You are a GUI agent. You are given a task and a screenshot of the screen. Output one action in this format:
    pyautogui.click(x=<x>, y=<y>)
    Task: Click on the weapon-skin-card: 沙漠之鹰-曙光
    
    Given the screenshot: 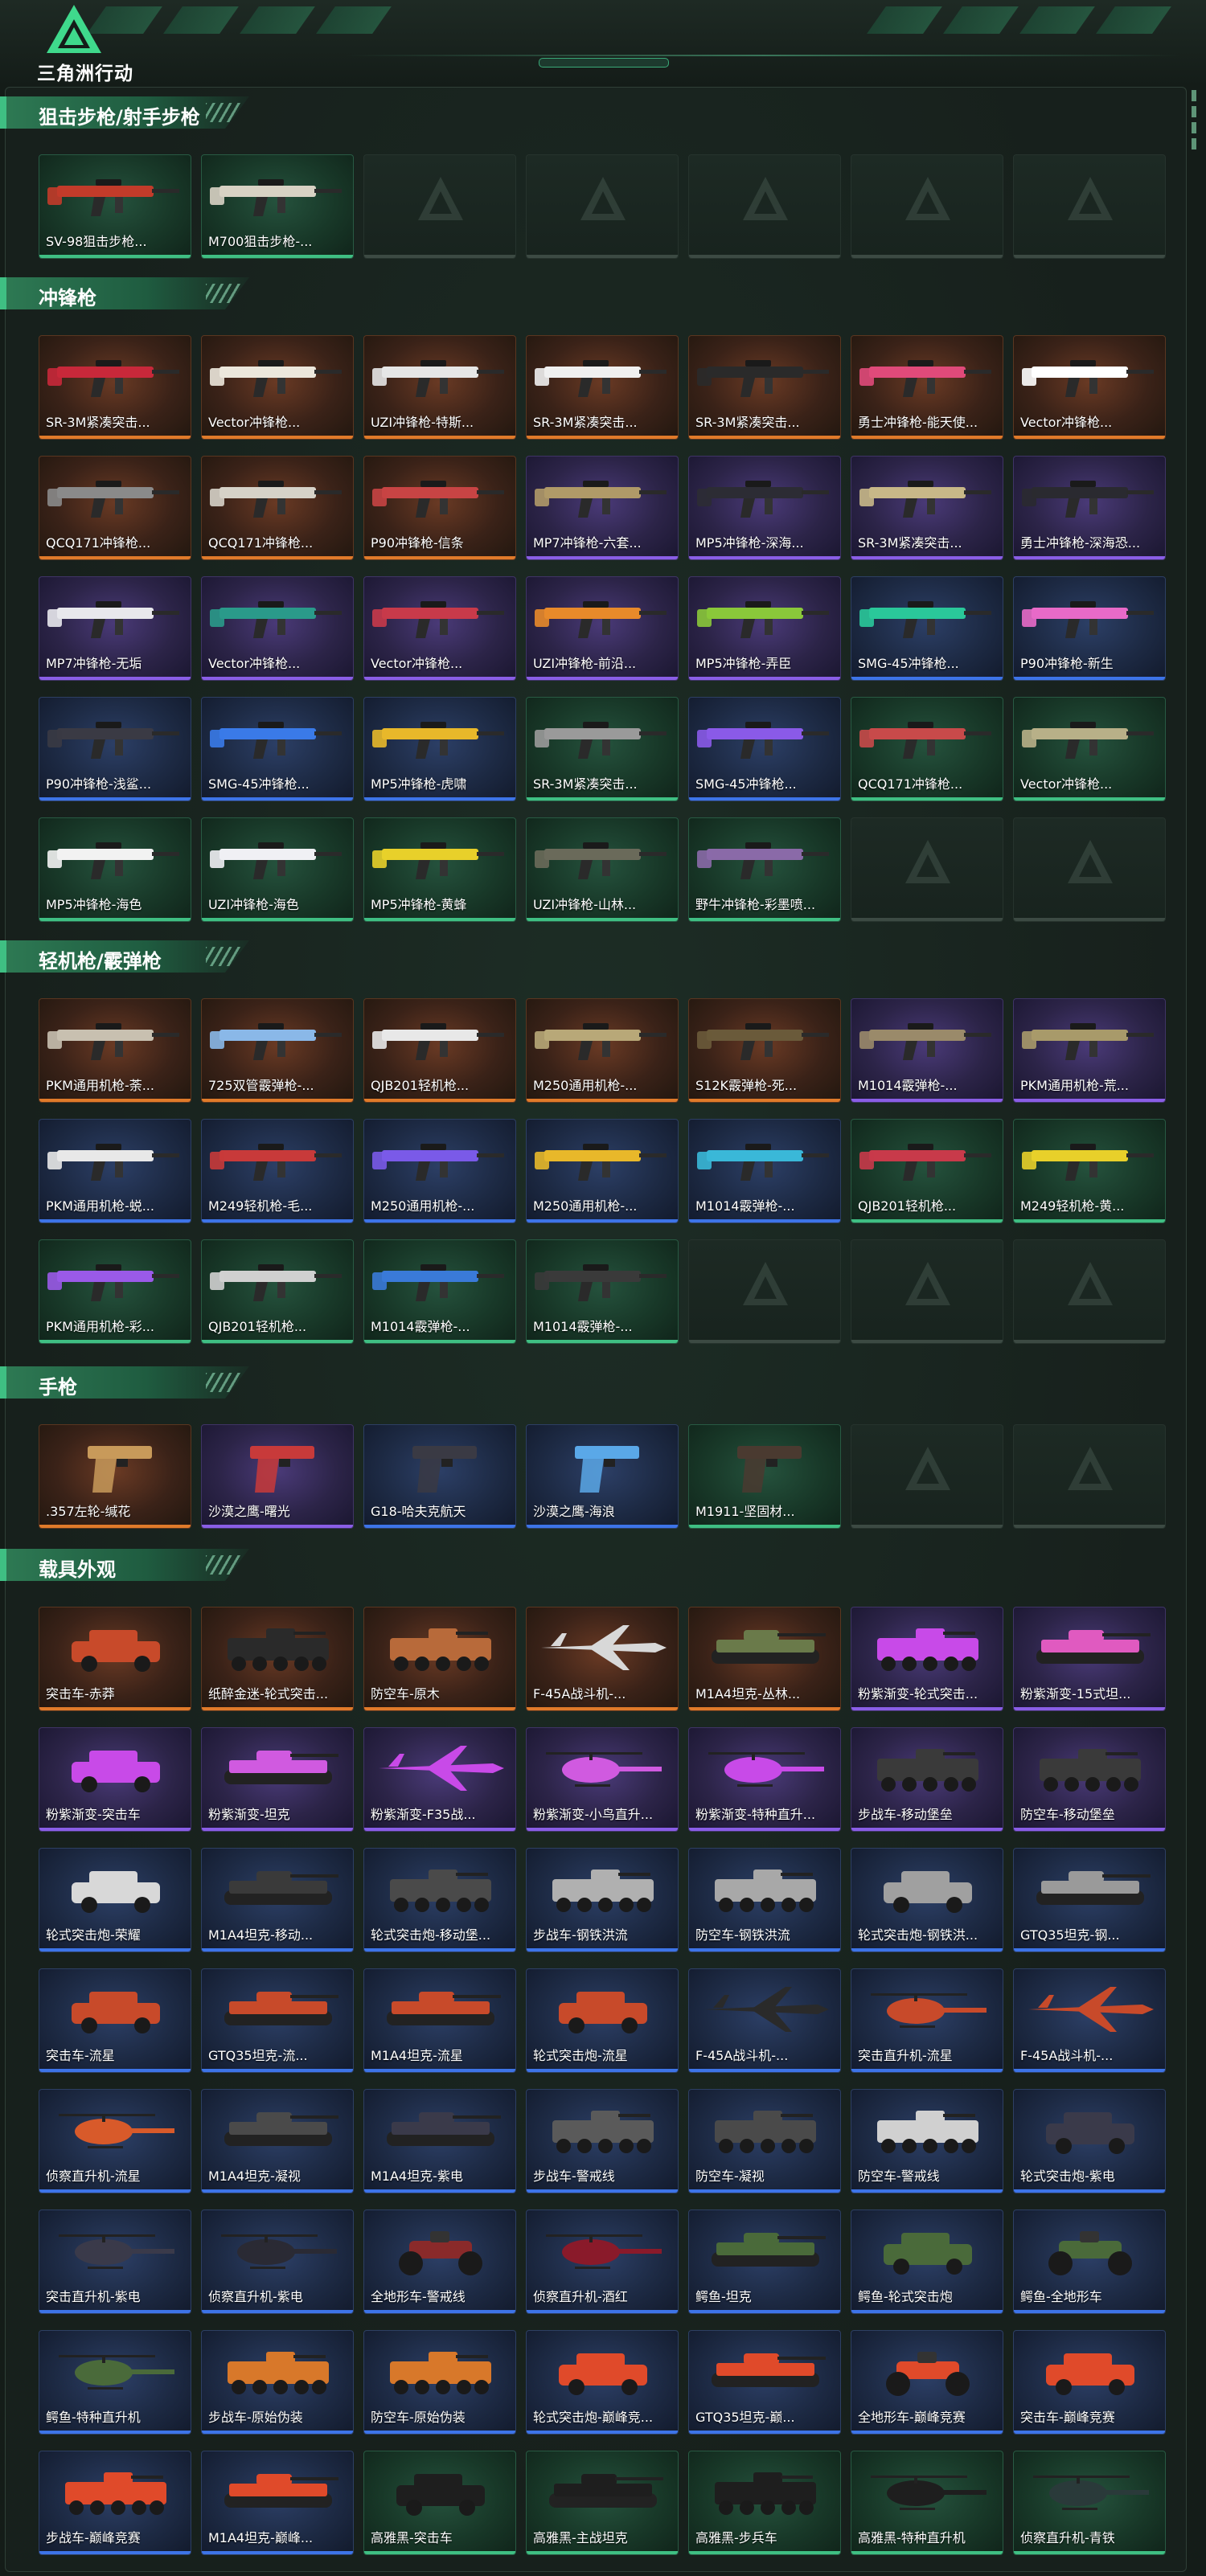 What is the action you would take?
    pyautogui.click(x=277, y=1476)
    